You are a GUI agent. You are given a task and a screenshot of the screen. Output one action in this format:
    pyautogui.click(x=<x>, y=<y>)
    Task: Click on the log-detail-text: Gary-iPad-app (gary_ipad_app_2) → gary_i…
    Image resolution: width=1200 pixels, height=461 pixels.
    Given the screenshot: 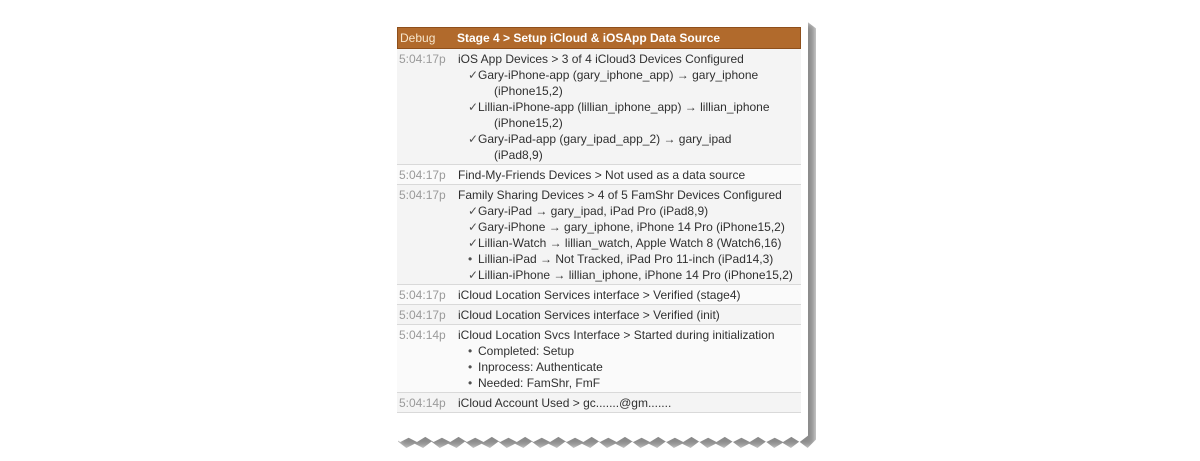 What is the action you would take?
    pyautogui.click(x=605, y=139)
    